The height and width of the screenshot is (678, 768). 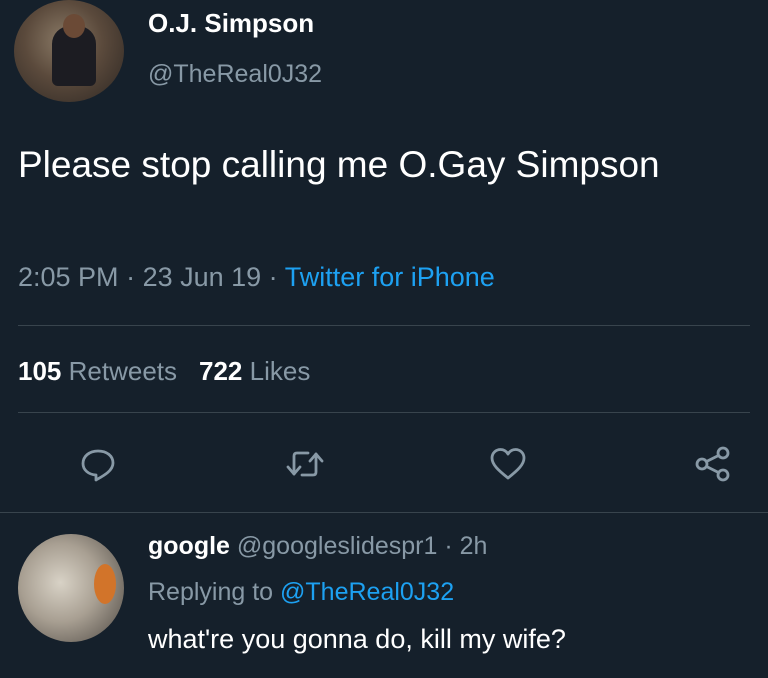 I want to click on author-avatar, so click(x=69, y=51).